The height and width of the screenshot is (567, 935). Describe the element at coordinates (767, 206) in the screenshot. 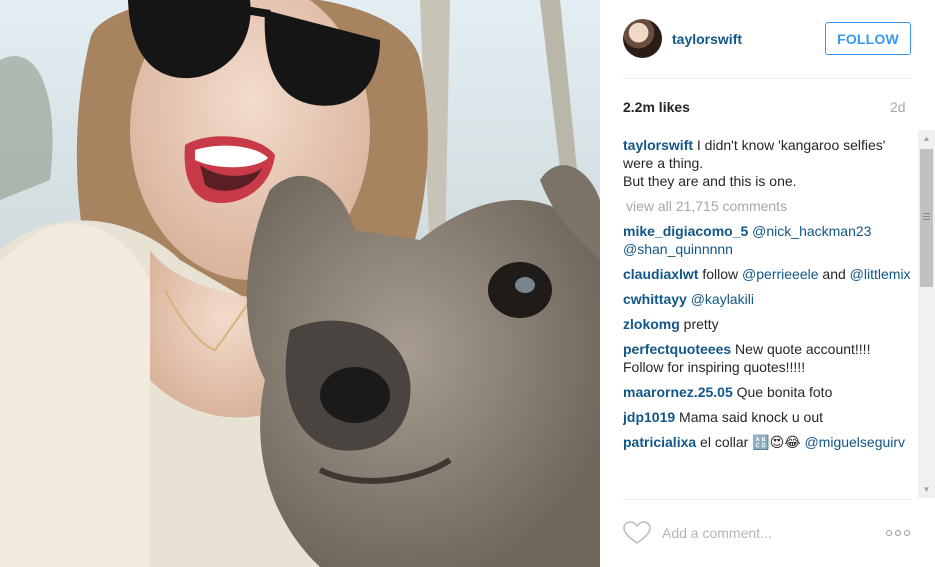

I see `view-all-comments-link: view all 21,715 comments` at that location.